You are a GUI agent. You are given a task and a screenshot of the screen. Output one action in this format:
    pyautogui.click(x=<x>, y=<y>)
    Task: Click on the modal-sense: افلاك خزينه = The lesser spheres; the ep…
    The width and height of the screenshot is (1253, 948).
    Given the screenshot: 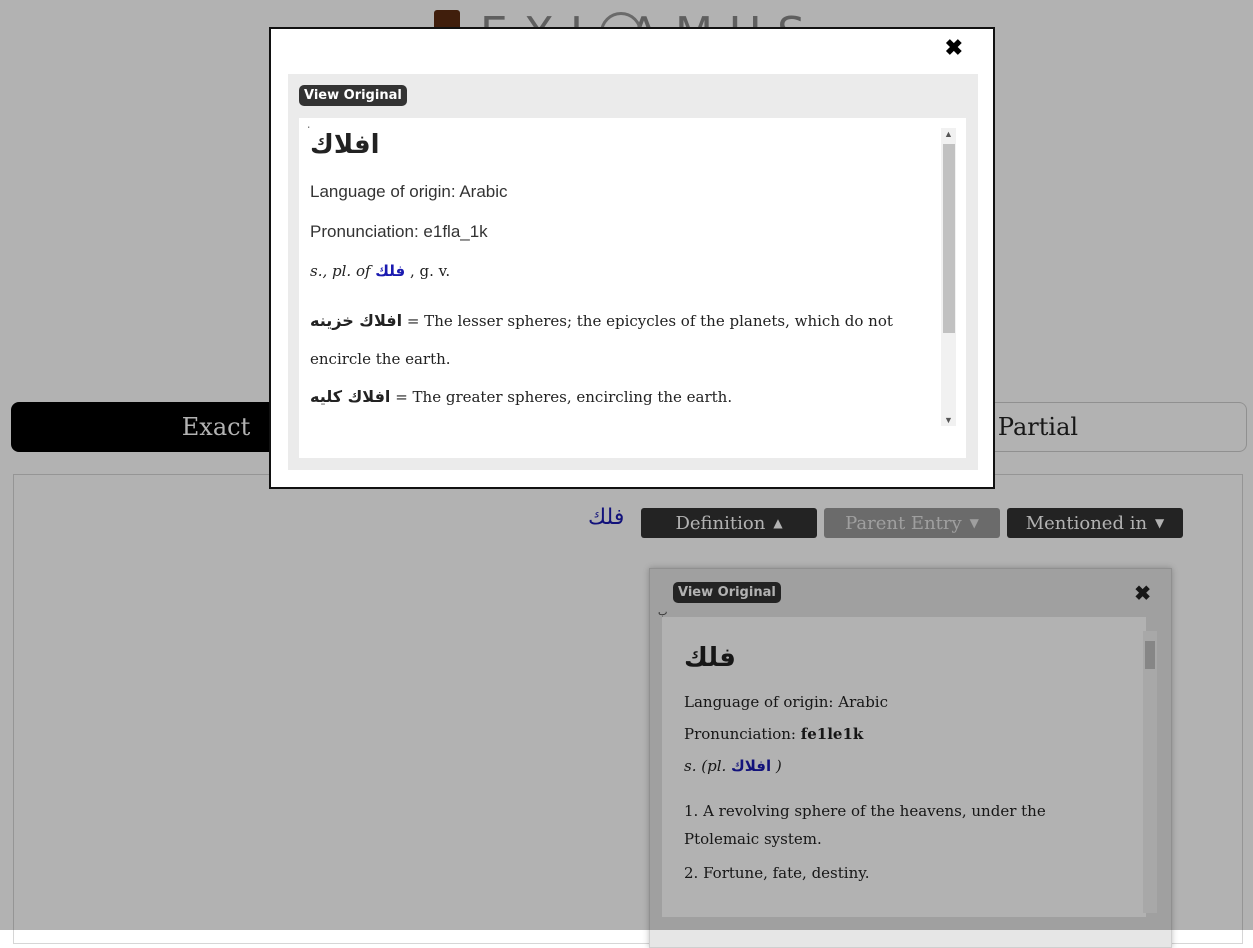 What is the action you would take?
    pyautogui.click(x=620, y=340)
    